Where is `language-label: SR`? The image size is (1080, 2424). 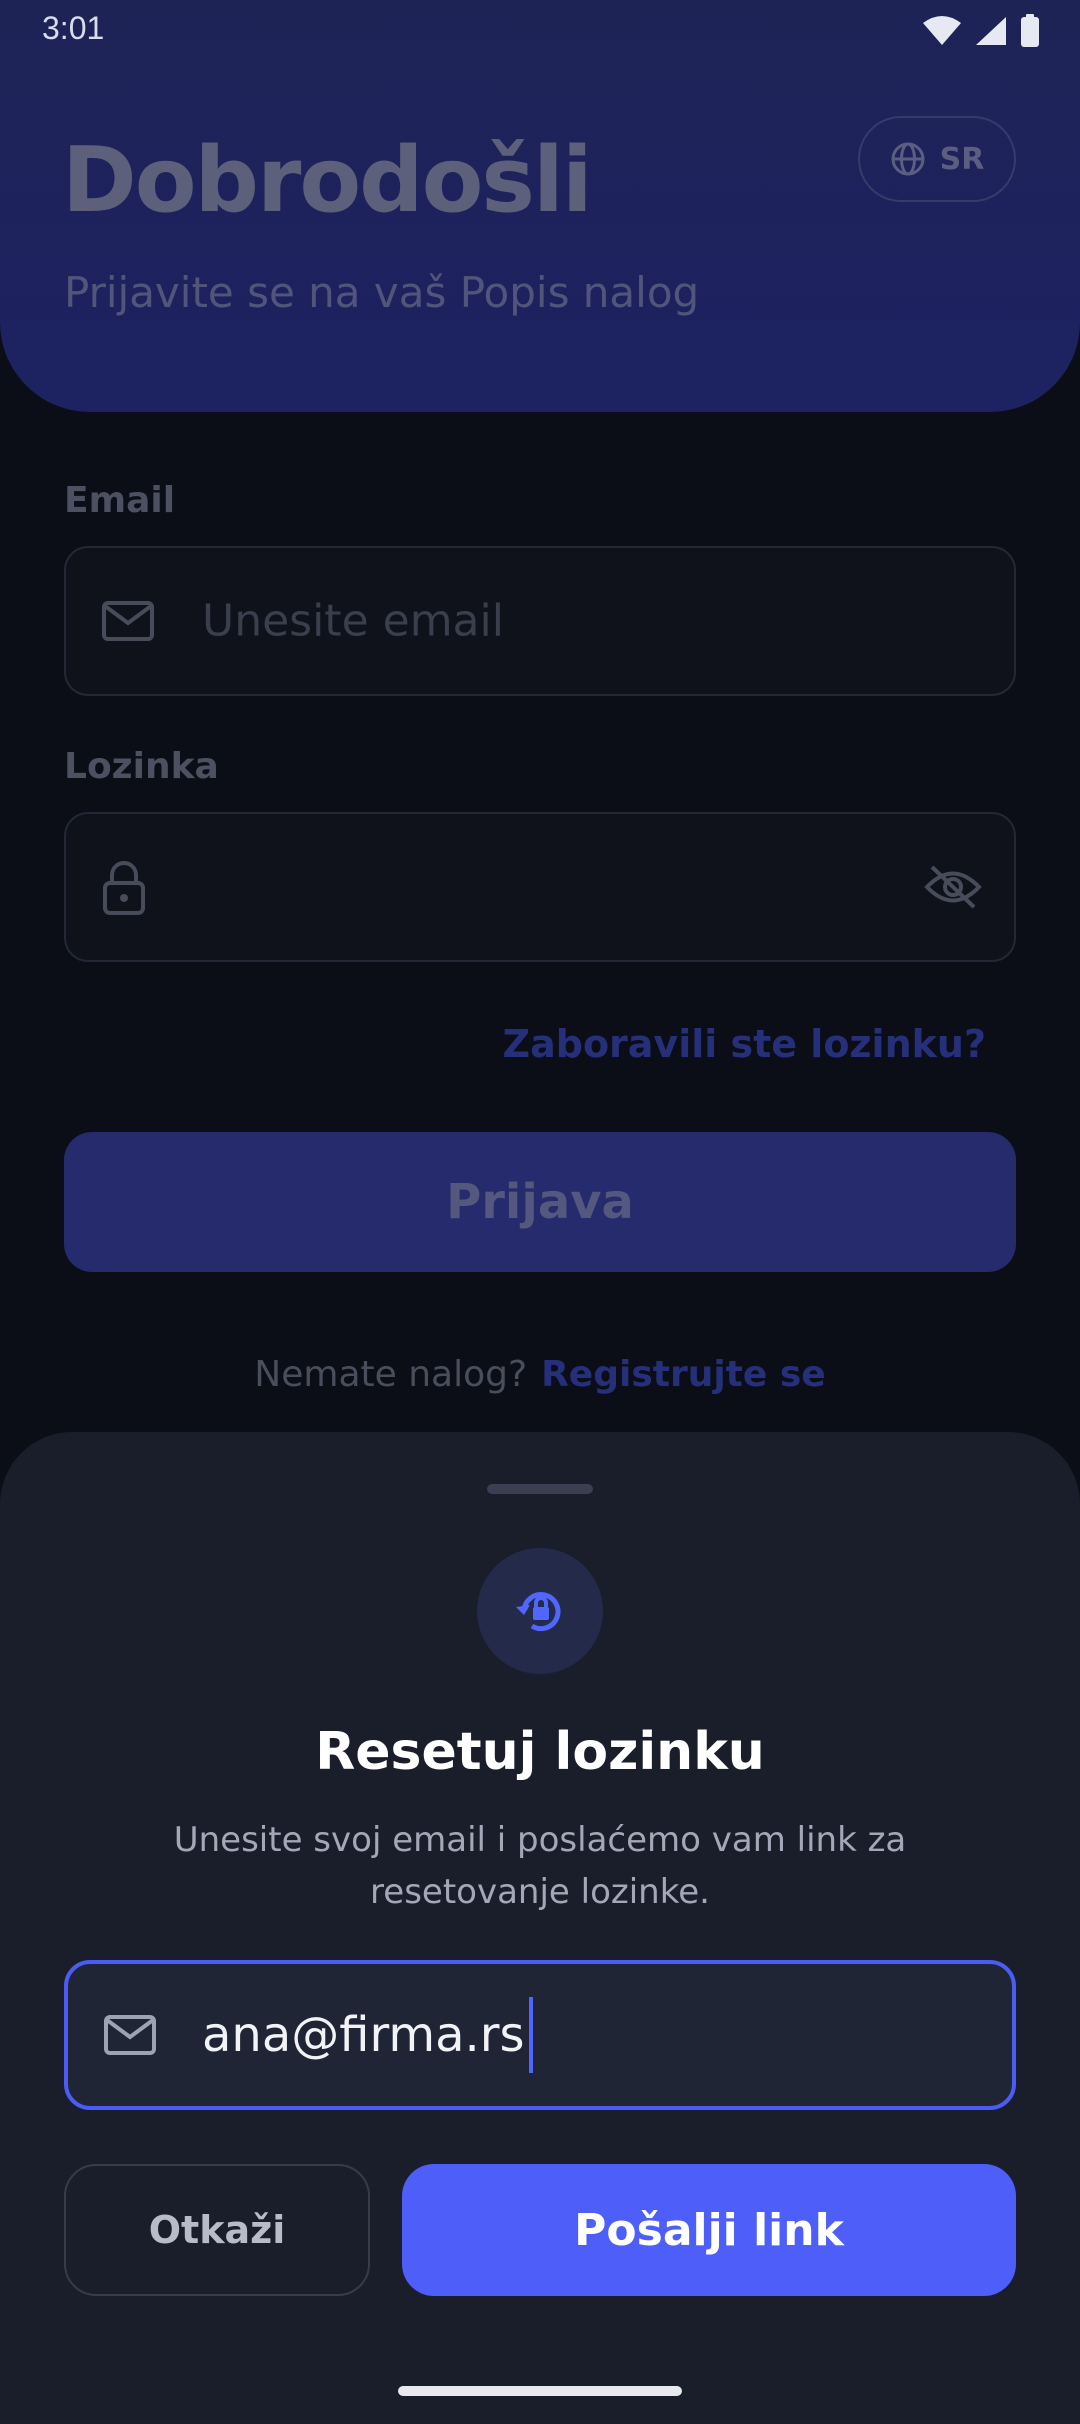
language-label: SR is located at coordinates (962, 159).